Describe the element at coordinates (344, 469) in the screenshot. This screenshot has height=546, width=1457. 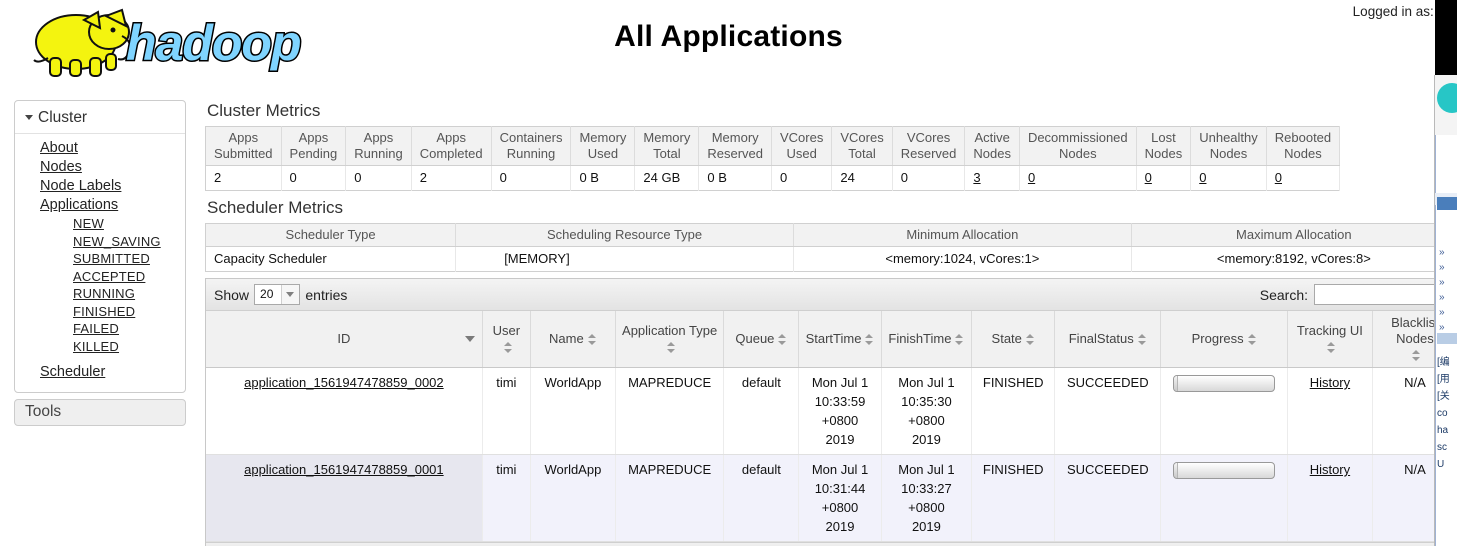
I see `application-id-link: application_1561947478859_0001` at that location.